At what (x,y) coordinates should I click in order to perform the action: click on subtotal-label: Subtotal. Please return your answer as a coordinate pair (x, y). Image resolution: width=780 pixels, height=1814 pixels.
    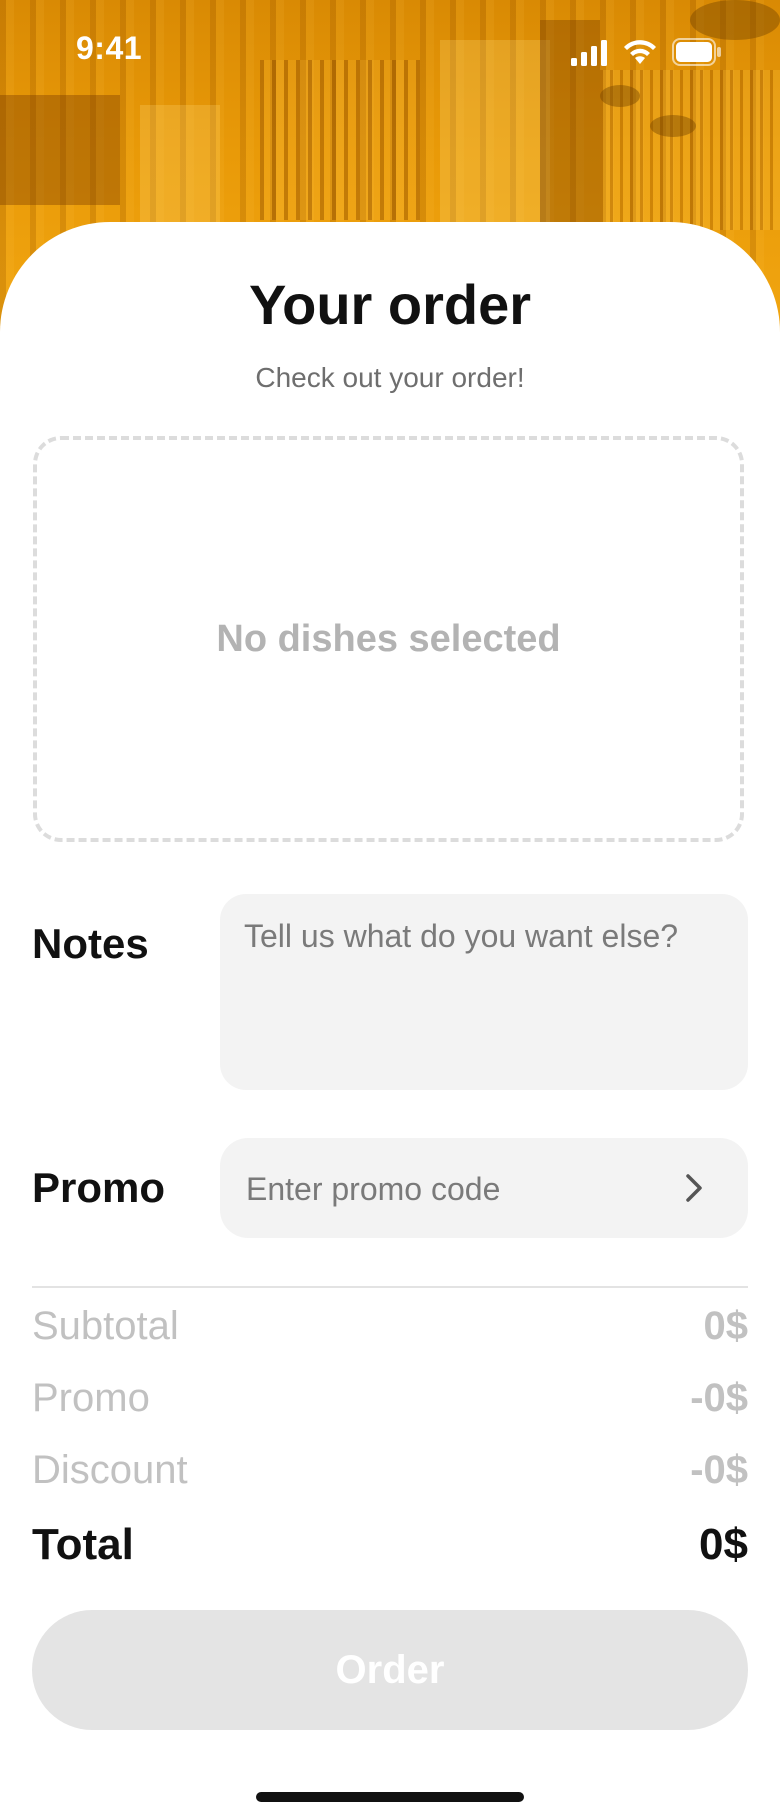
    Looking at the image, I should click on (105, 1326).